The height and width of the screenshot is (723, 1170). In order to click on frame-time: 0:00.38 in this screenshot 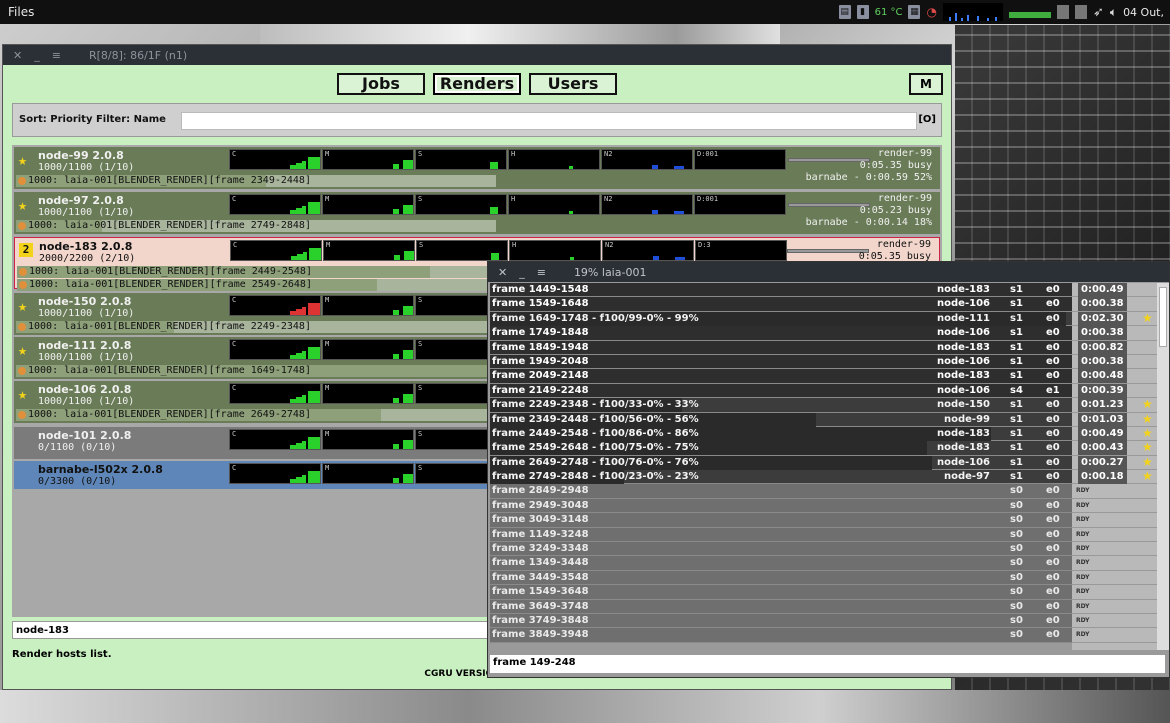, I will do `click(1102, 361)`.